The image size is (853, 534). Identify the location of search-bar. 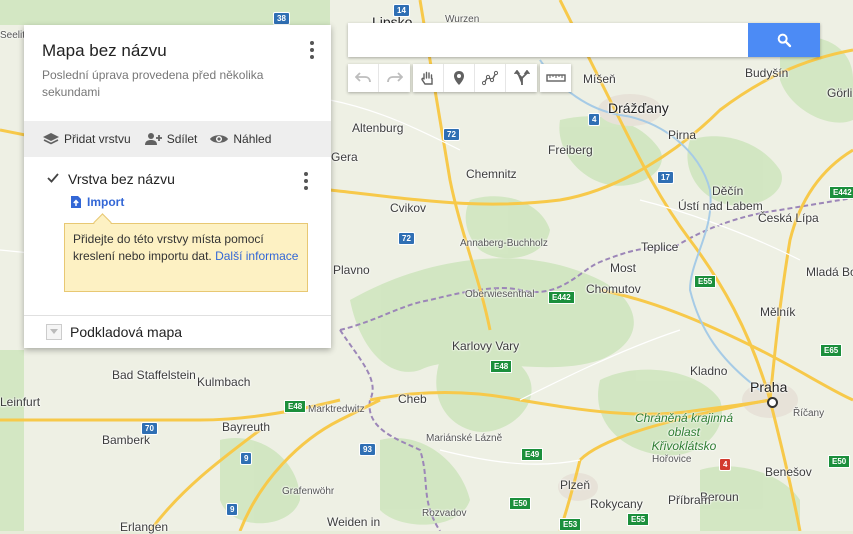
(584, 40).